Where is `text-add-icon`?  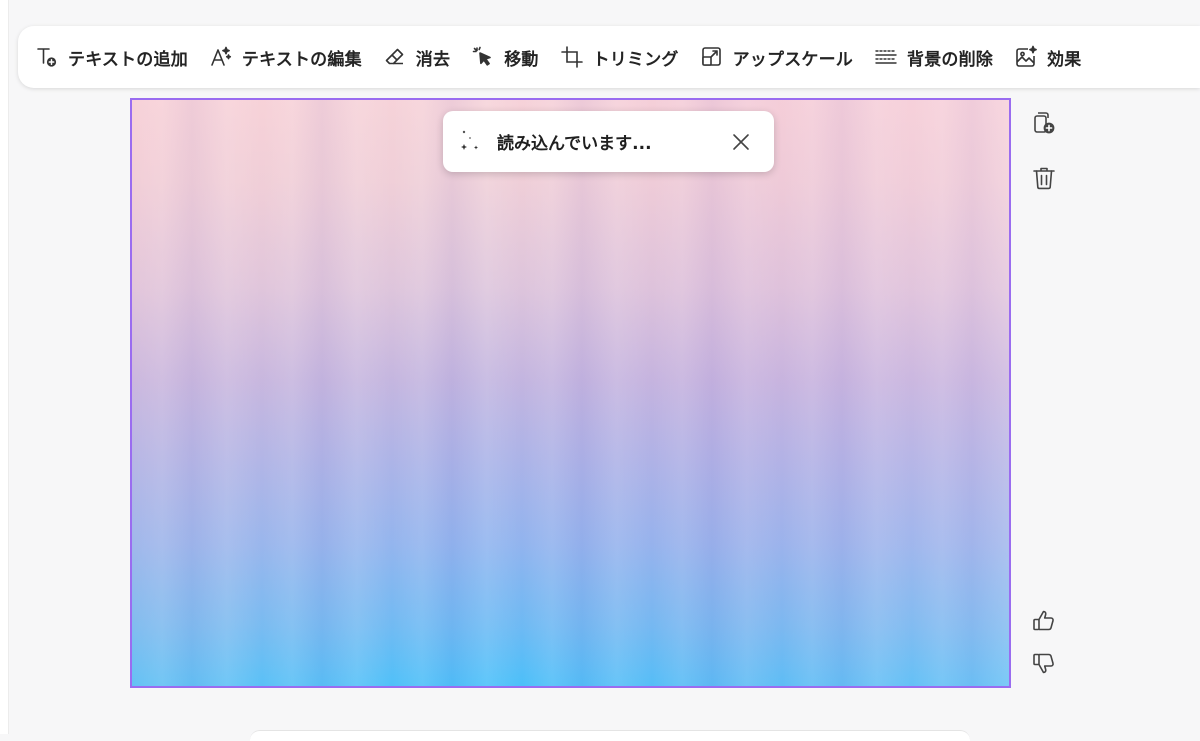 text-add-icon is located at coordinates (47, 57).